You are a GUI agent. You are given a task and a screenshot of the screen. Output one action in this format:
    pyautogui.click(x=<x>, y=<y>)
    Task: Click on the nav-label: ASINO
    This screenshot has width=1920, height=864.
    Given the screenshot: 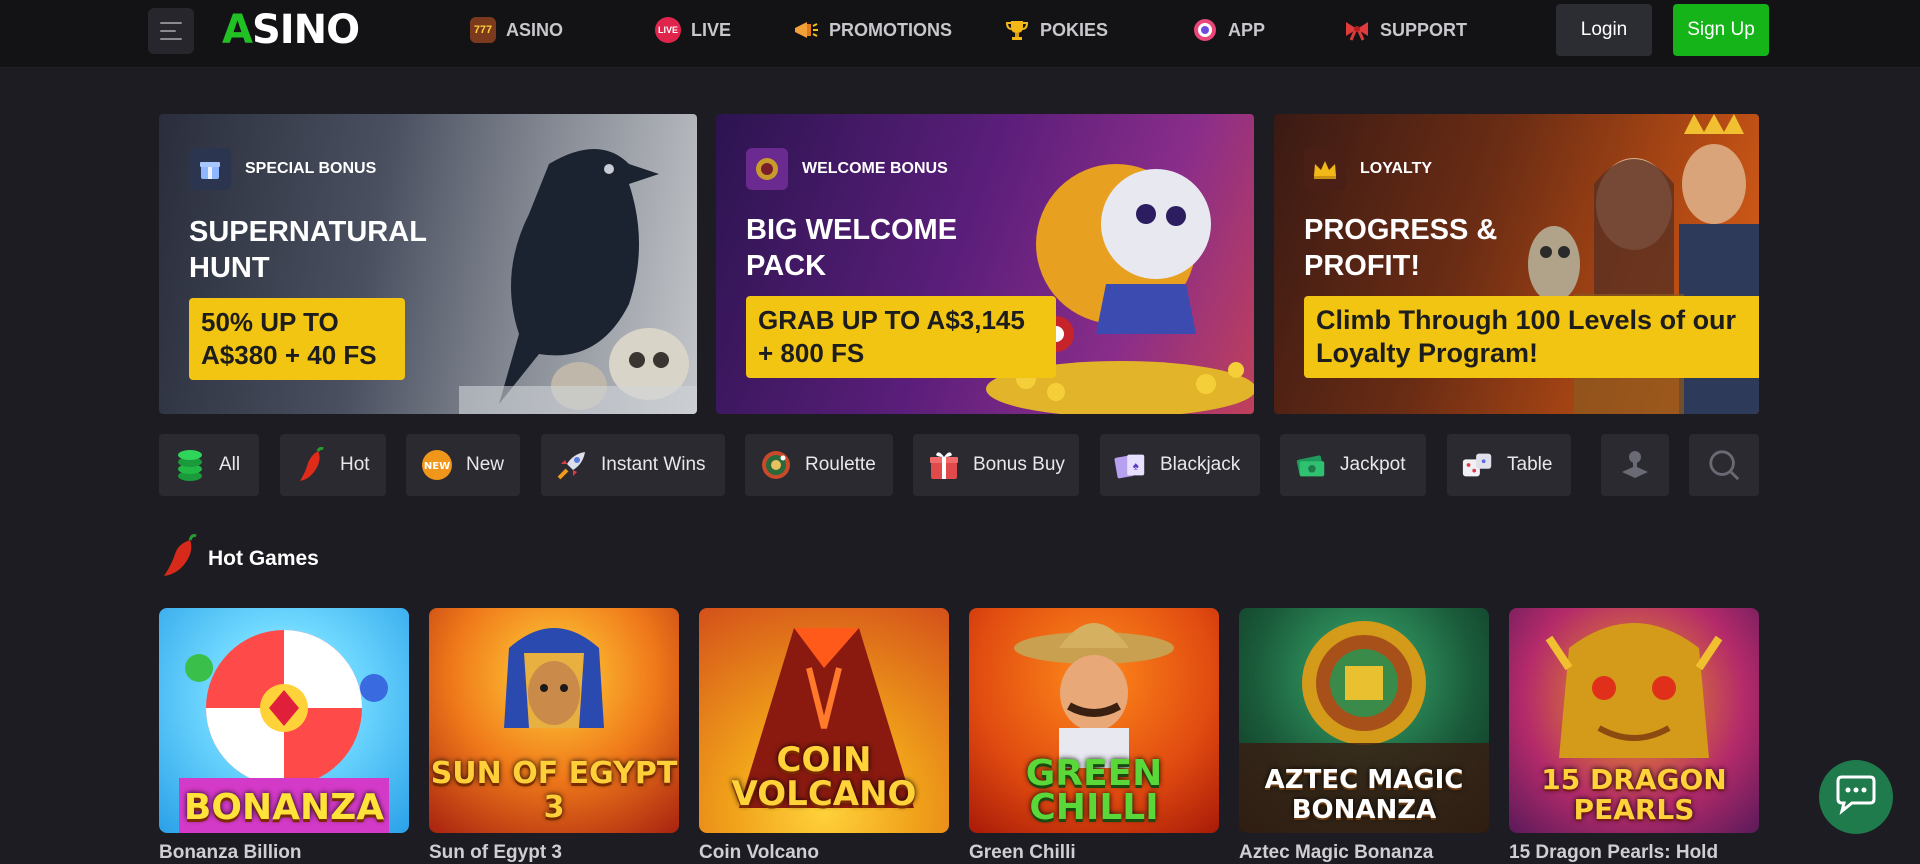 What is the action you would take?
    pyautogui.click(x=535, y=29)
    